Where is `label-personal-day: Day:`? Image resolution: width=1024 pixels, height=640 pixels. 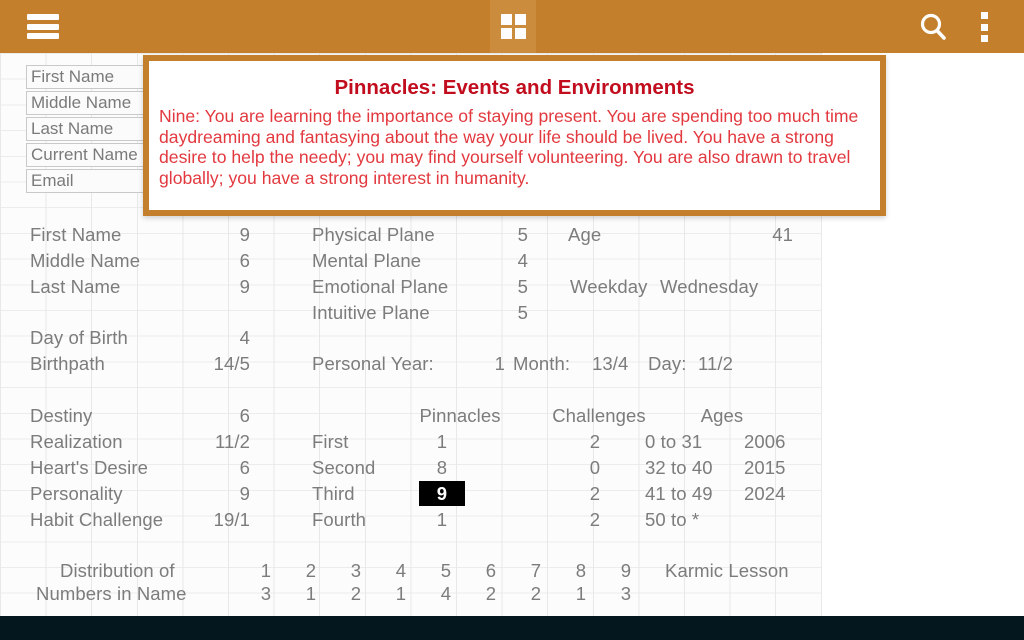
label-personal-day: Day: is located at coordinates (667, 363).